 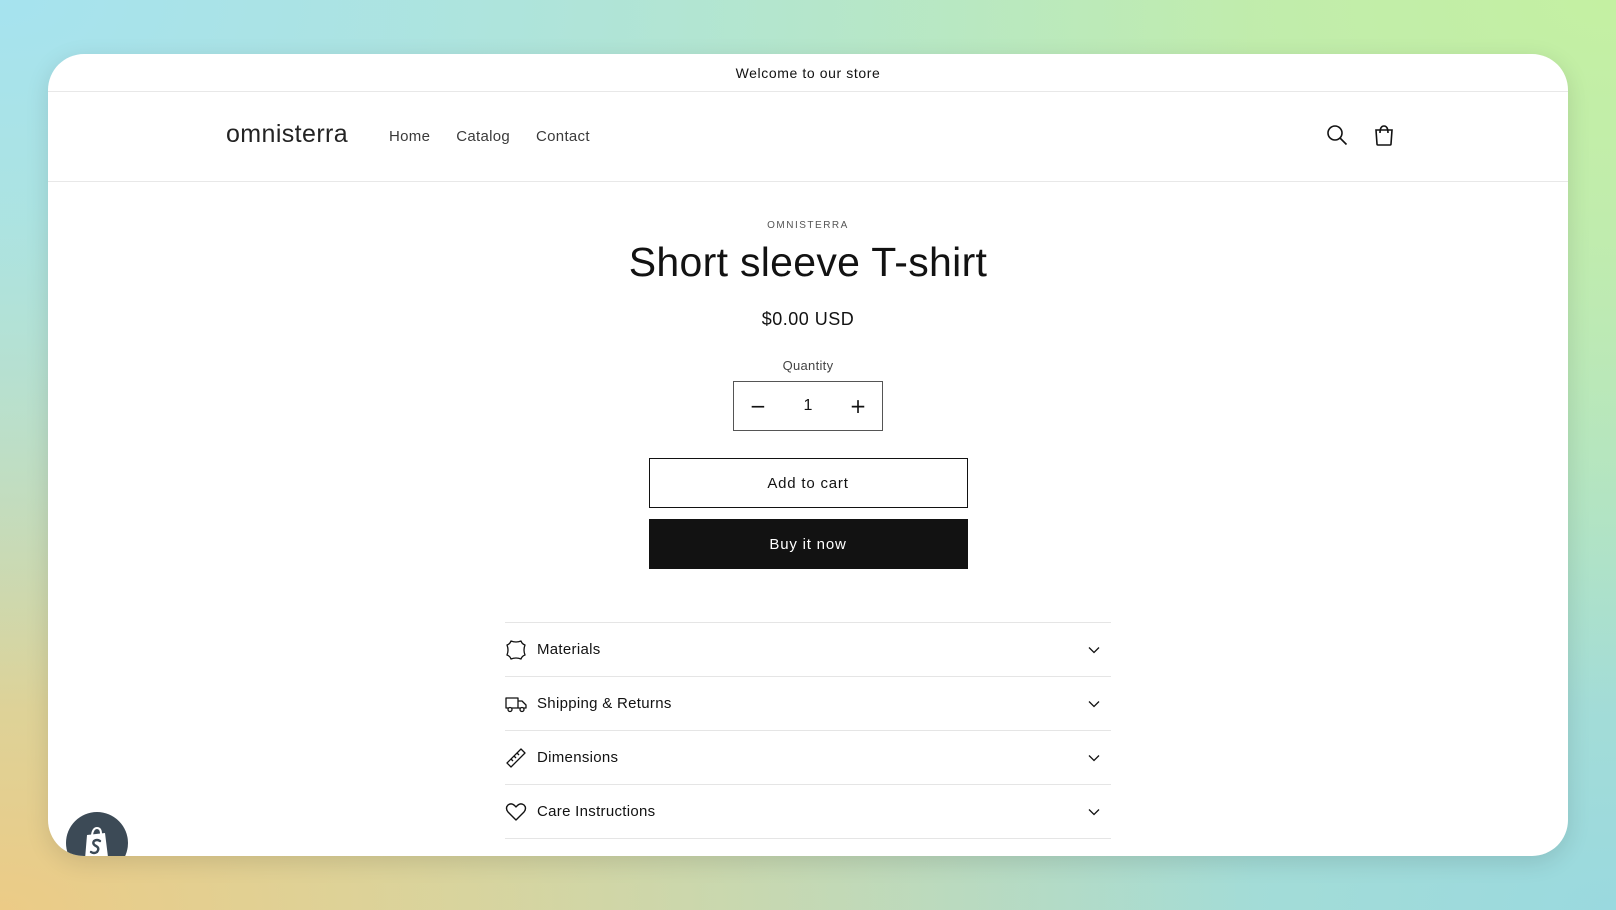 I want to click on main-nav: Home Catalog Contact, so click(x=502, y=136).